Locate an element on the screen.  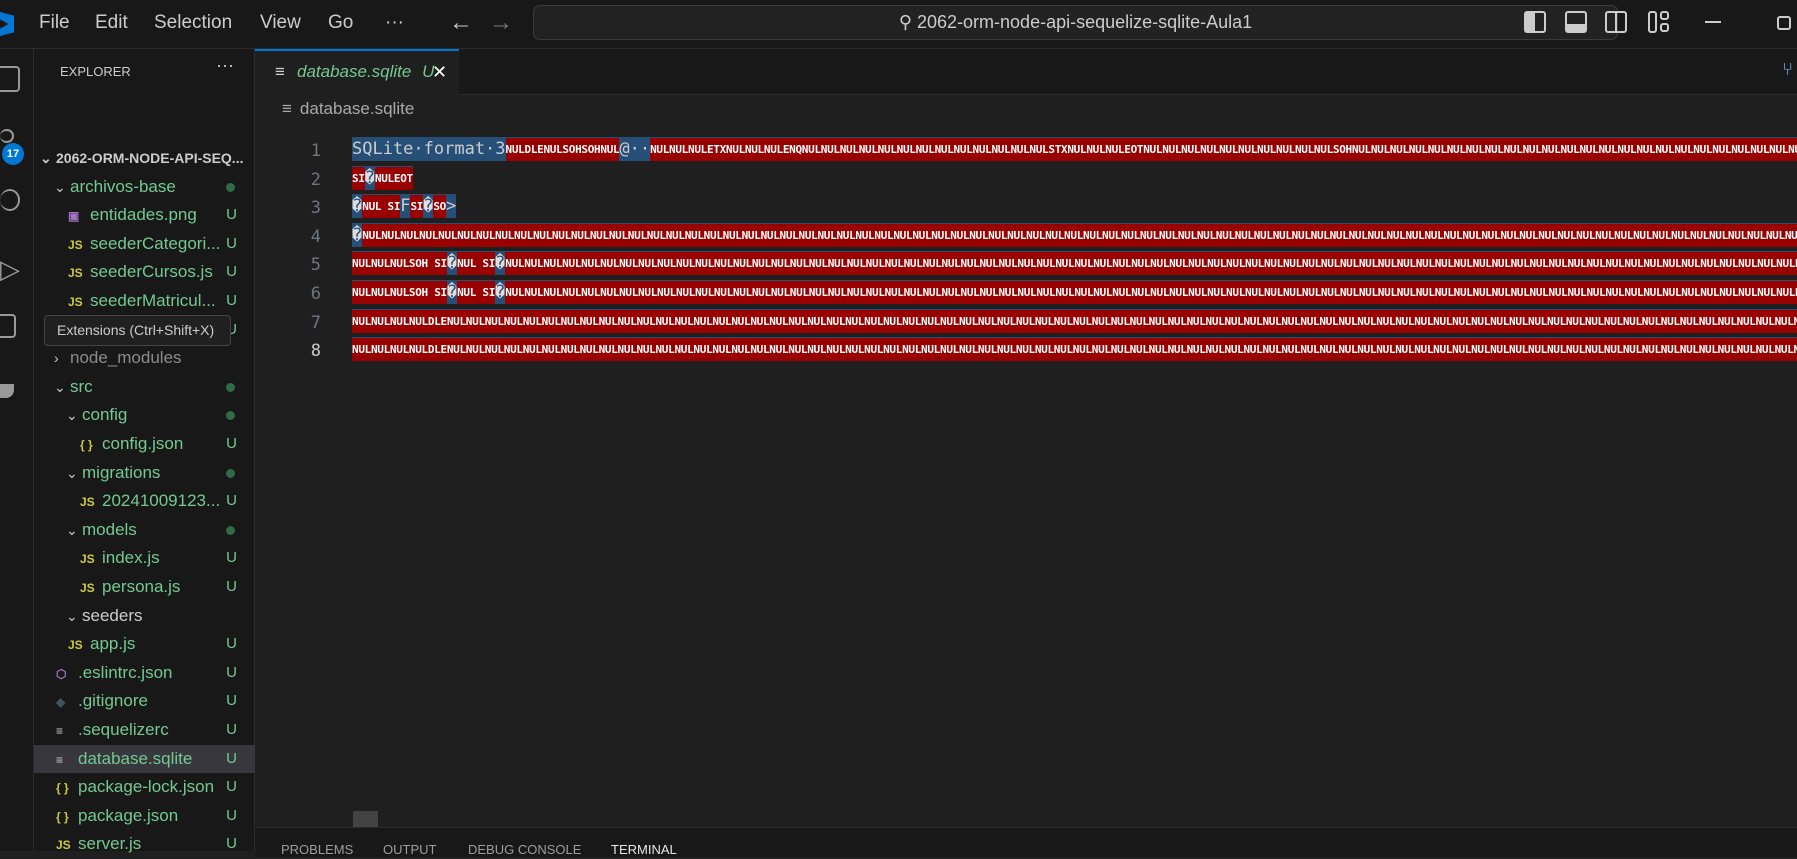
minimize-icon is located at coordinates (1713, 22).